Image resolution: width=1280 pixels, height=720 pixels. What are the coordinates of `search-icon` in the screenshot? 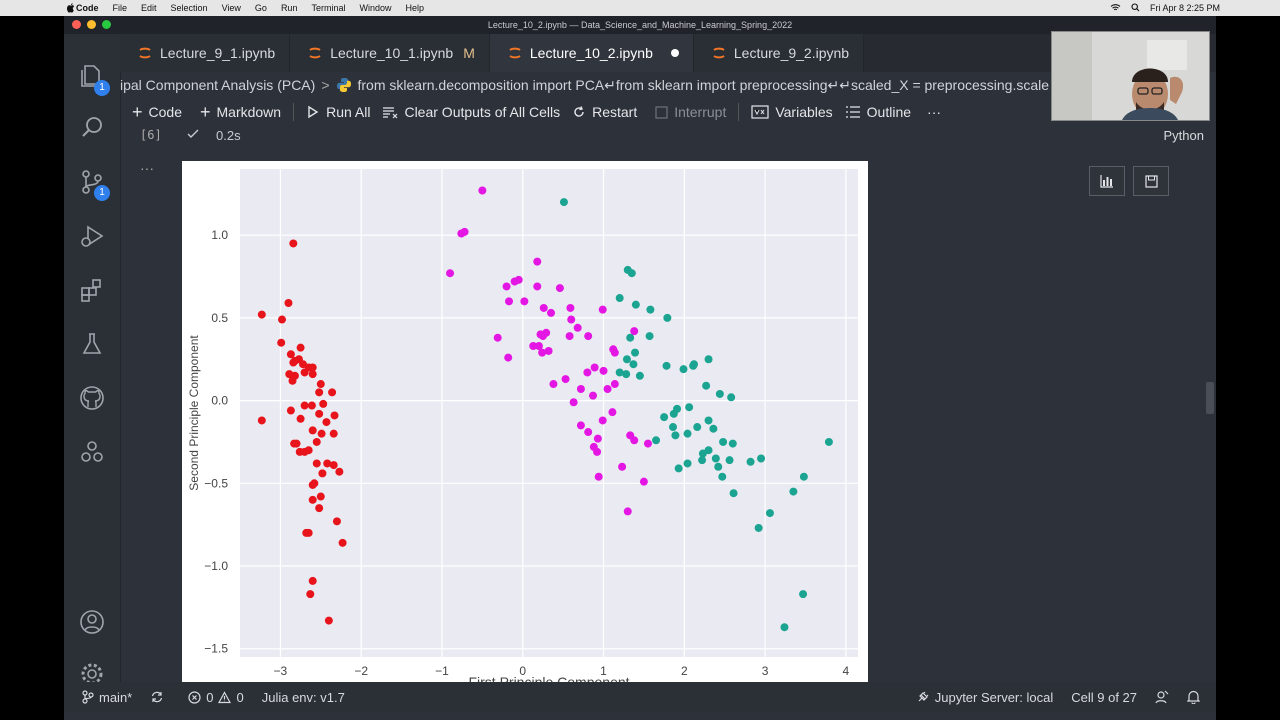 It's located at (92, 128).